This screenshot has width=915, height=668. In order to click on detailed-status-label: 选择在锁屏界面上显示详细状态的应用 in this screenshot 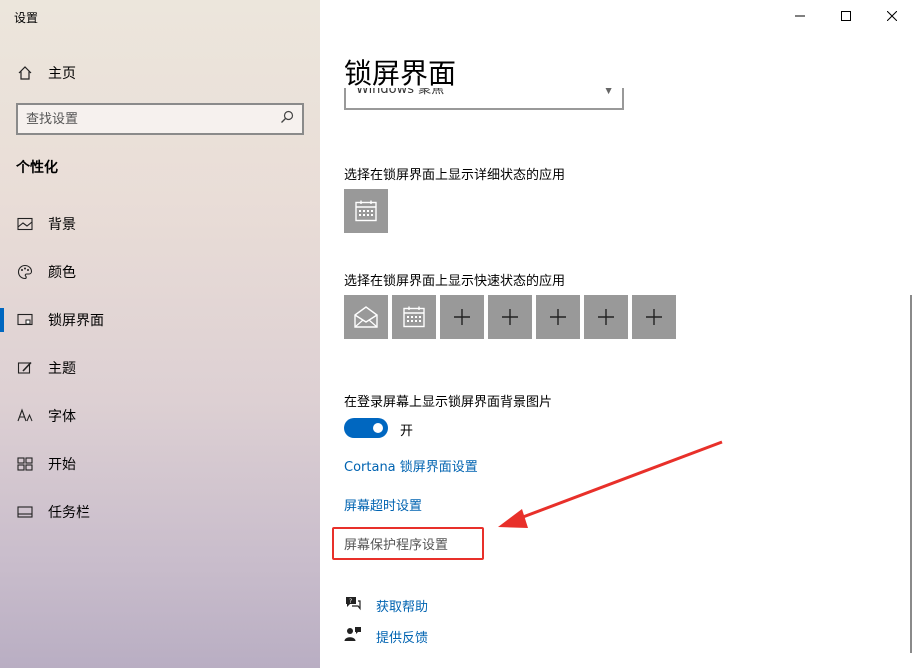, I will do `click(455, 175)`.